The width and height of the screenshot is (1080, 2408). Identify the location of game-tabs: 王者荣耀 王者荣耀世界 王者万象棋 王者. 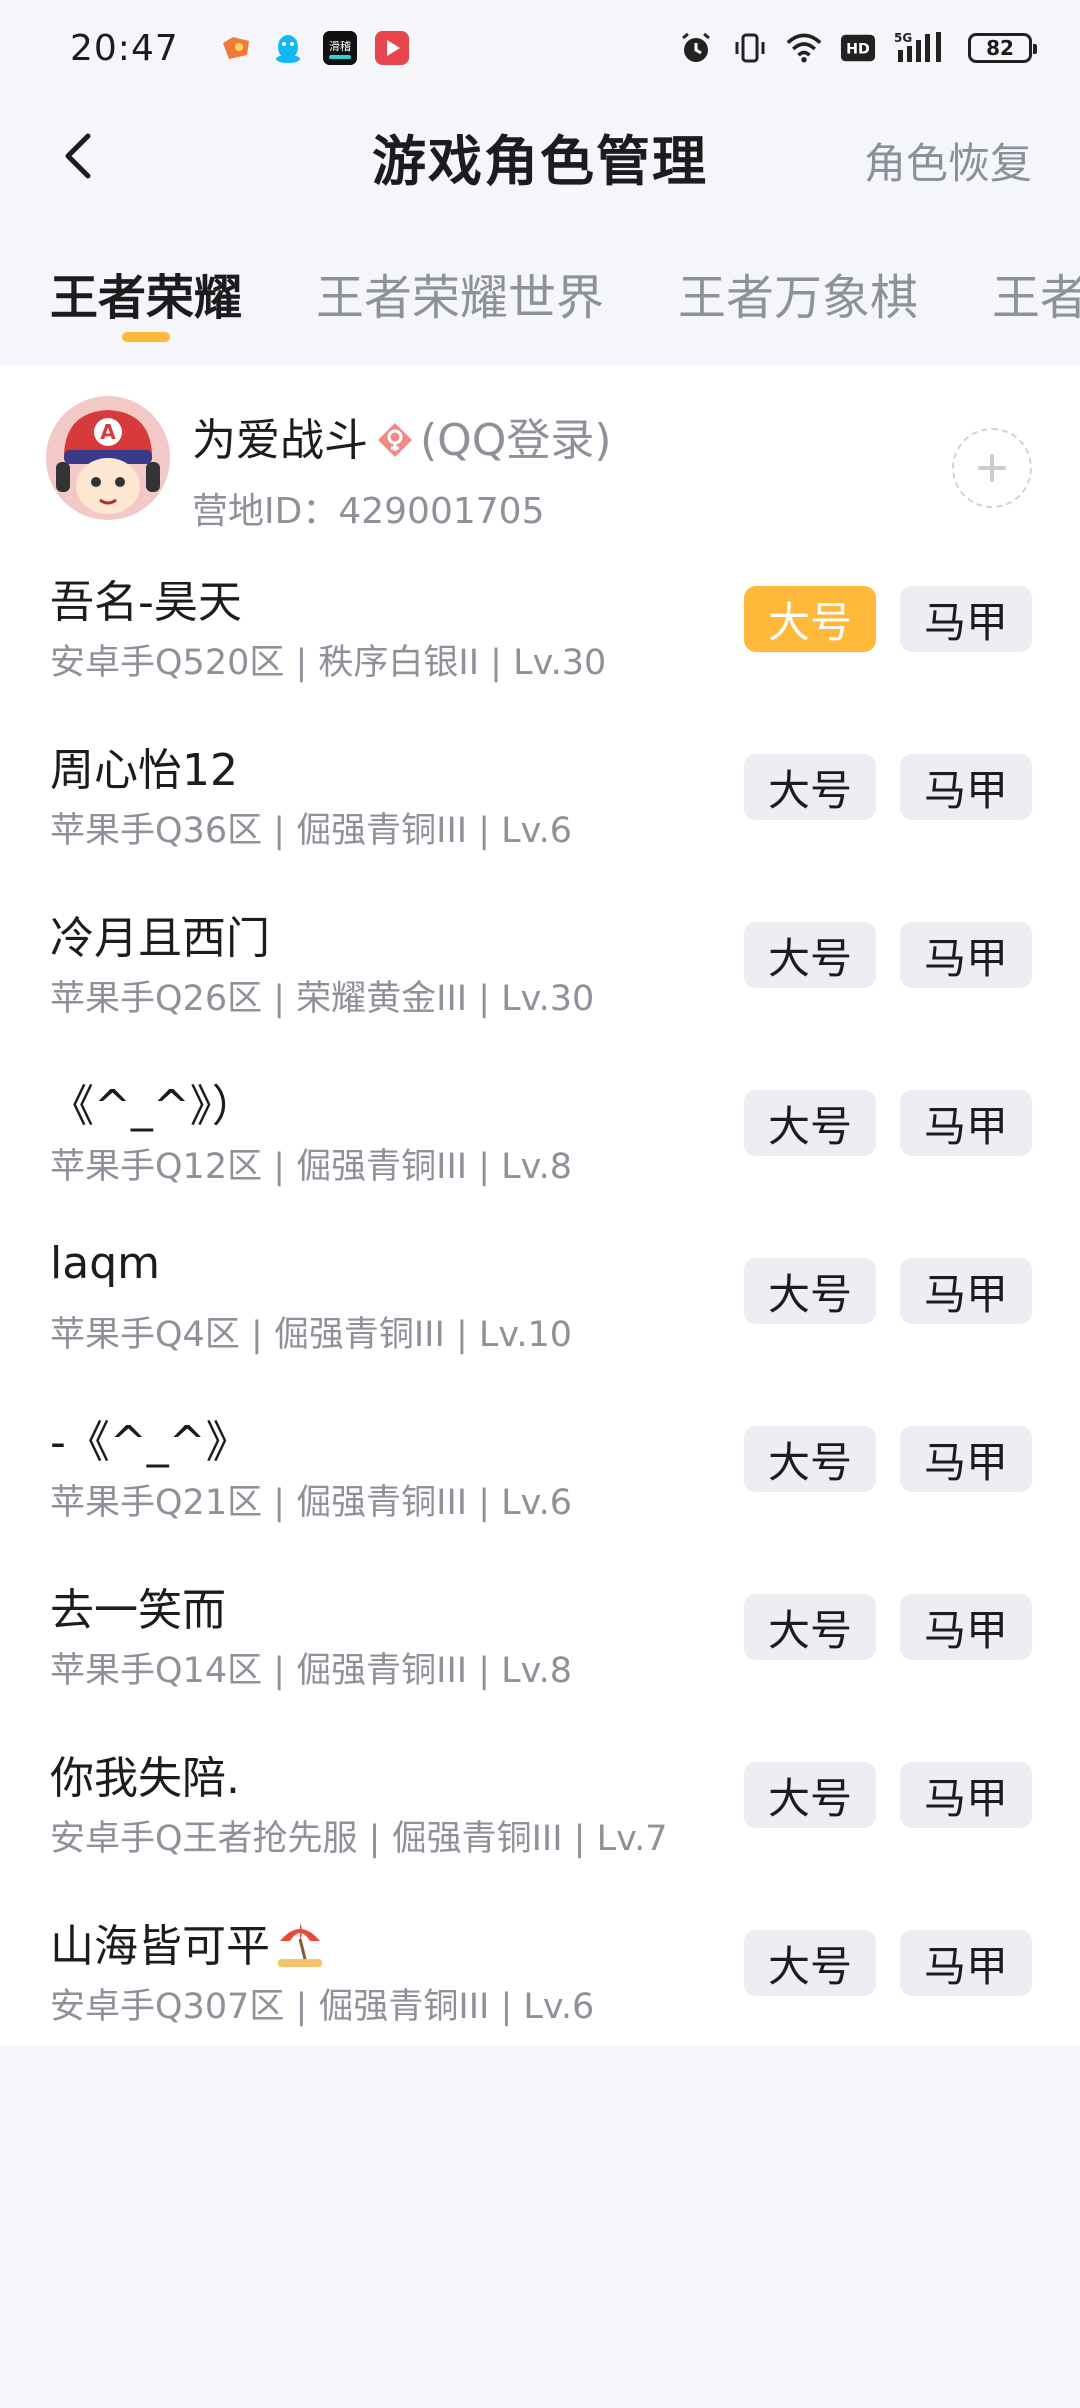
(540, 287).